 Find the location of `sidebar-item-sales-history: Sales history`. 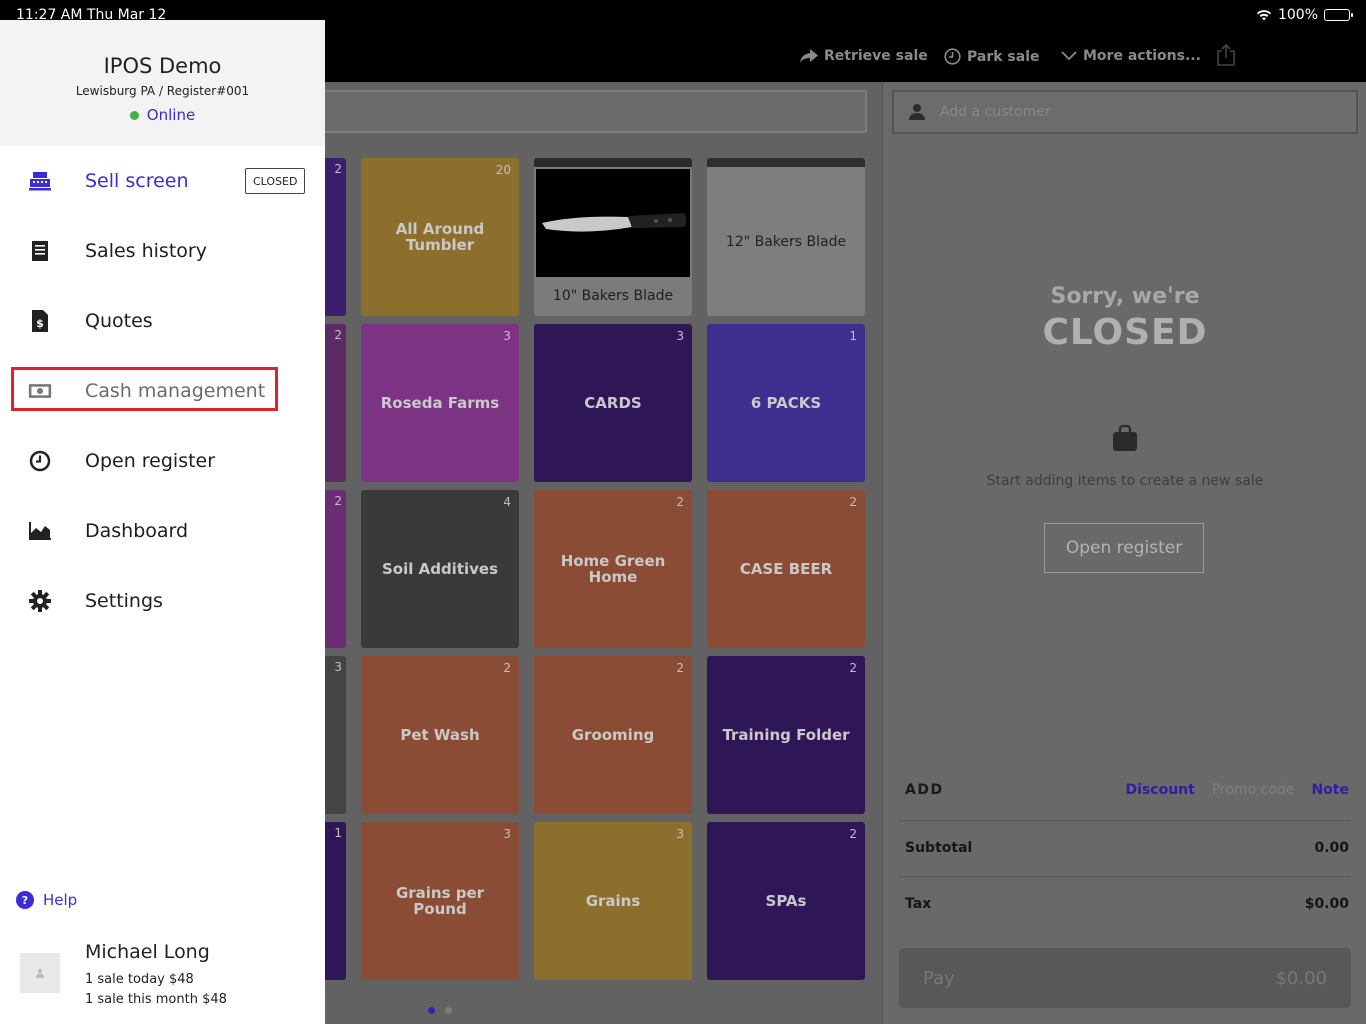

sidebar-item-sales-history: Sales history is located at coordinates (162, 251).